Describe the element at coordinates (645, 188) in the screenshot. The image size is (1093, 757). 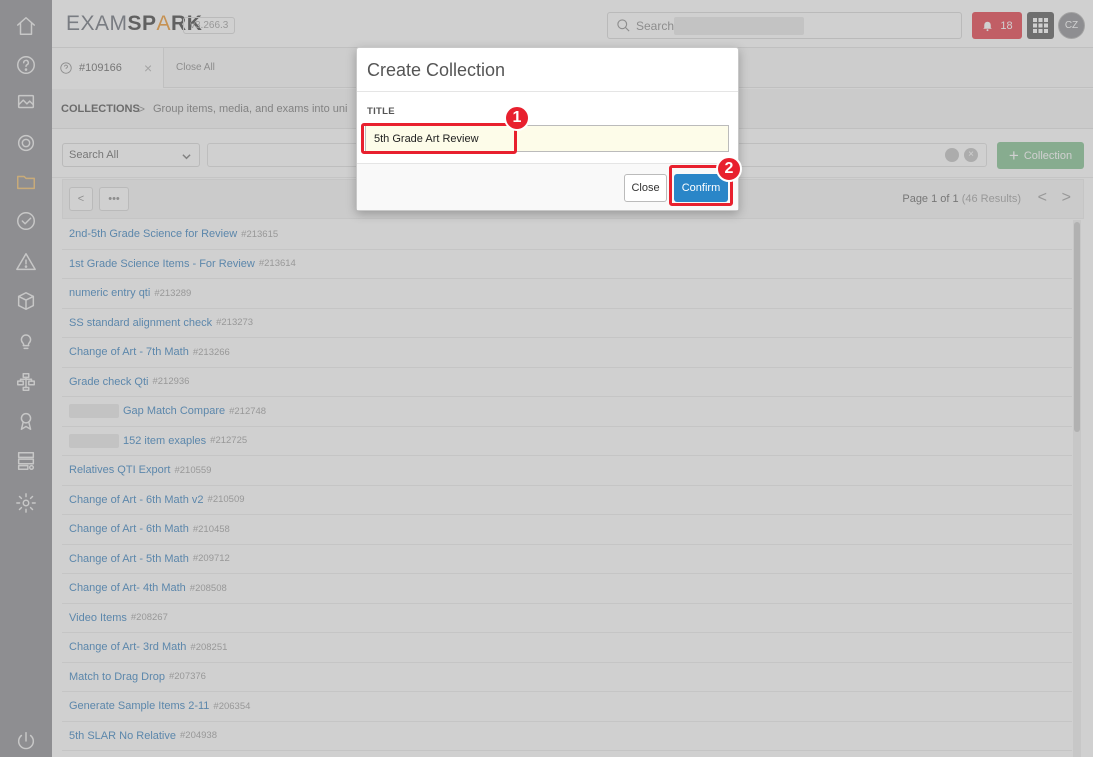
I see `close-button: Close` at that location.